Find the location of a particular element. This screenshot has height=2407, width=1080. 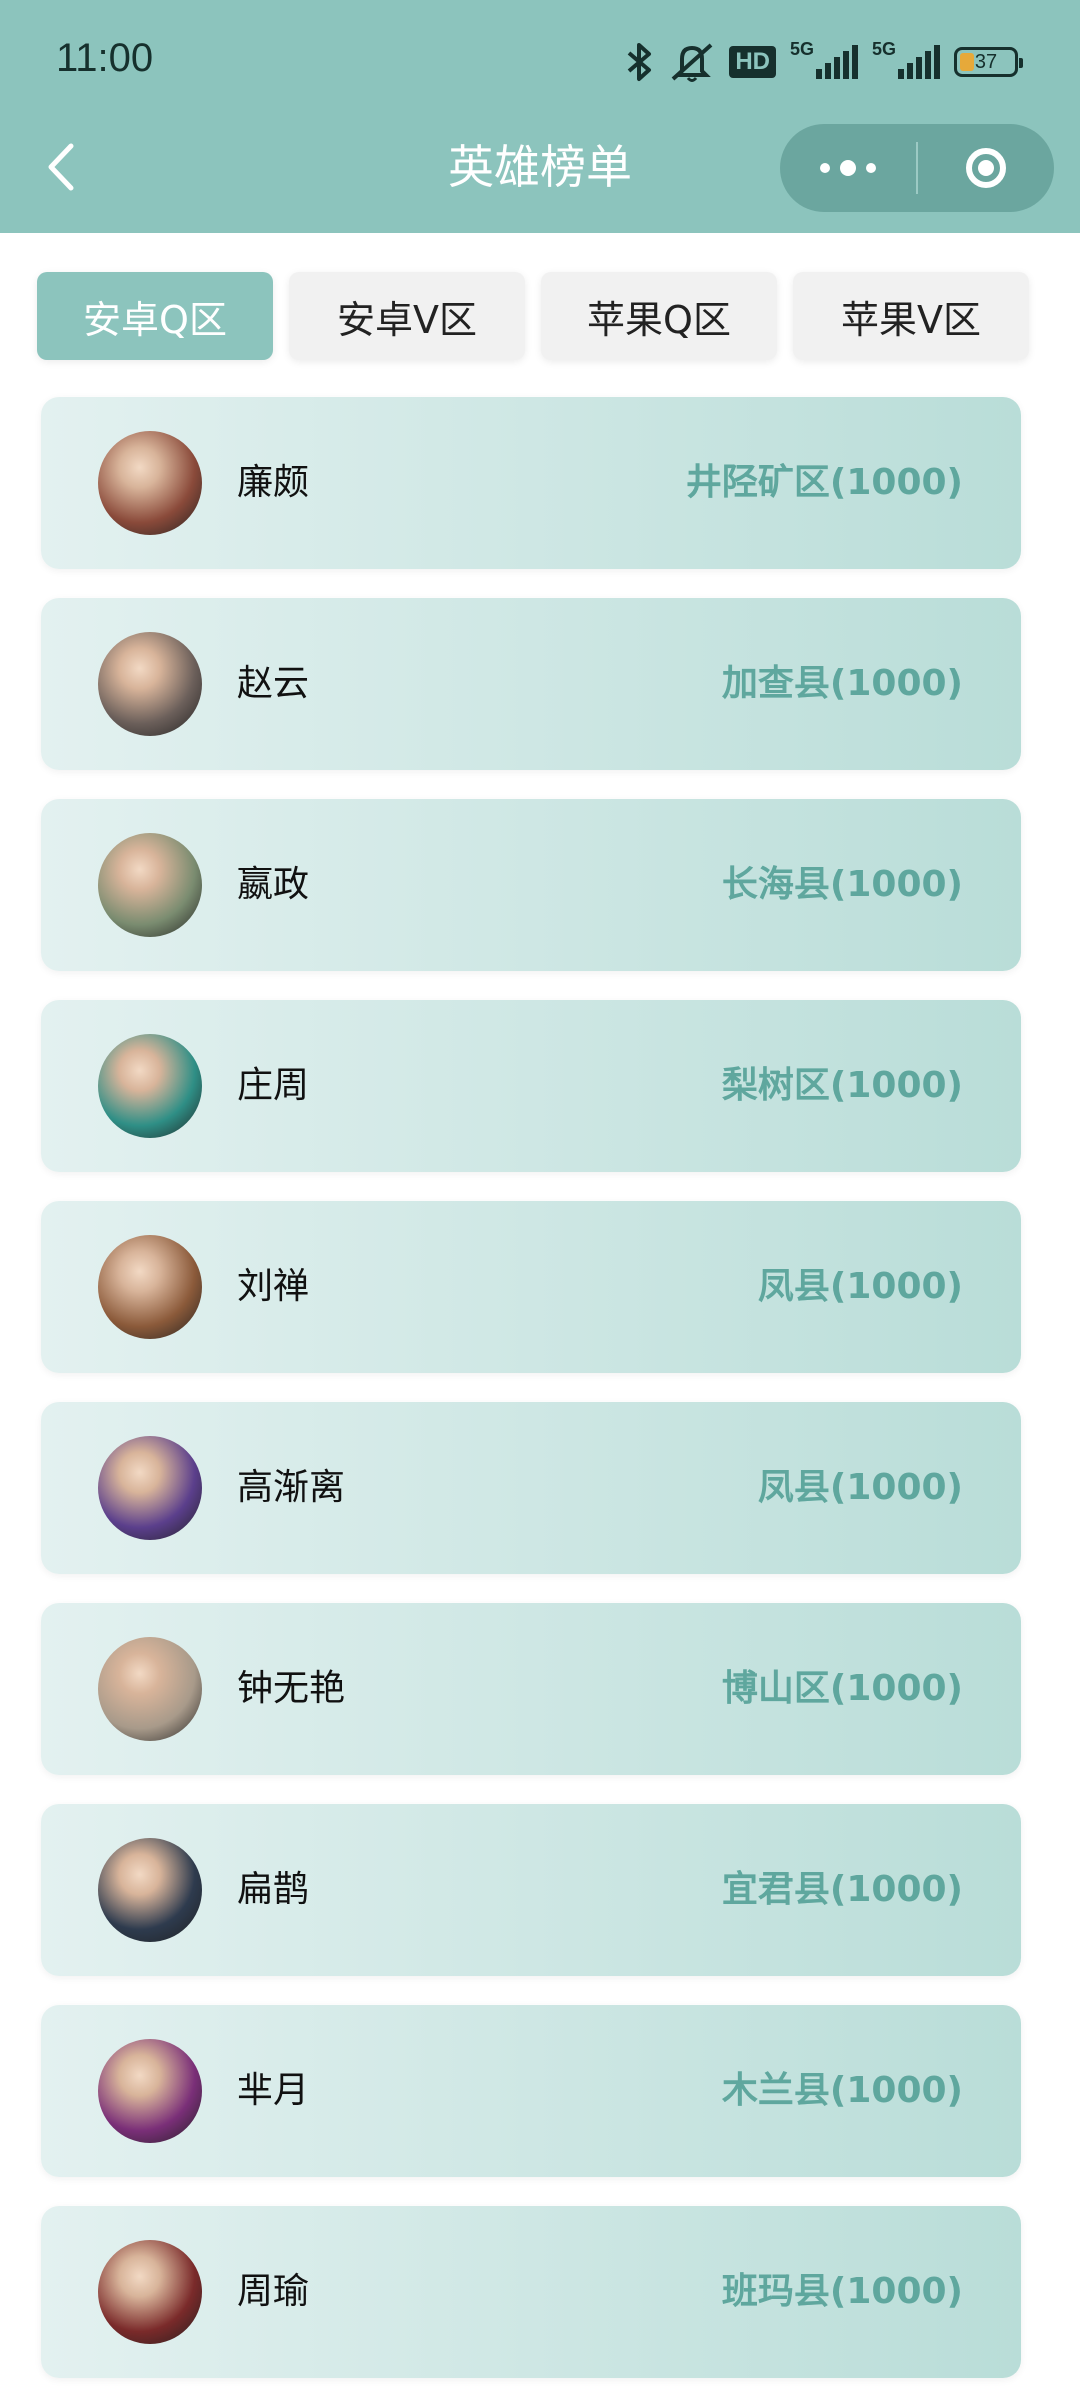

hero-card: 芈月 木兰县(1000) is located at coordinates (531, 2091).